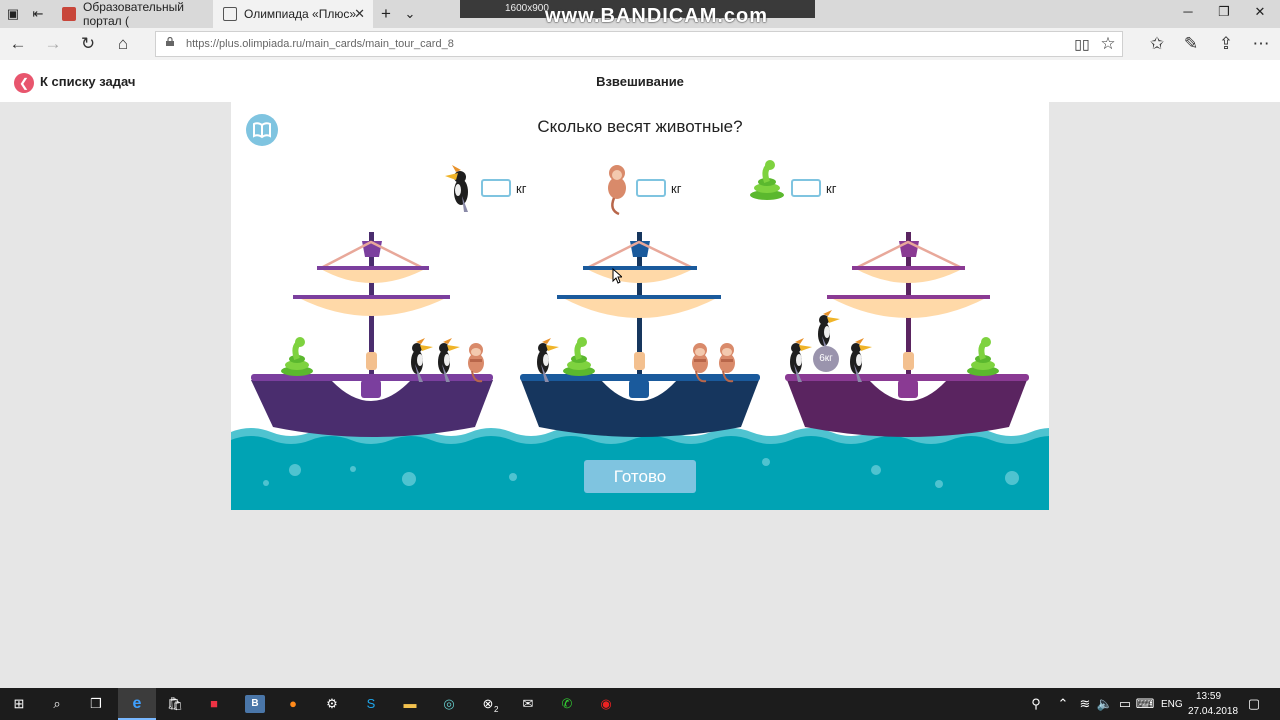  Describe the element at coordinates (18, 44) in the screenshot. I see `back-arrow-icon: ←` at that location.